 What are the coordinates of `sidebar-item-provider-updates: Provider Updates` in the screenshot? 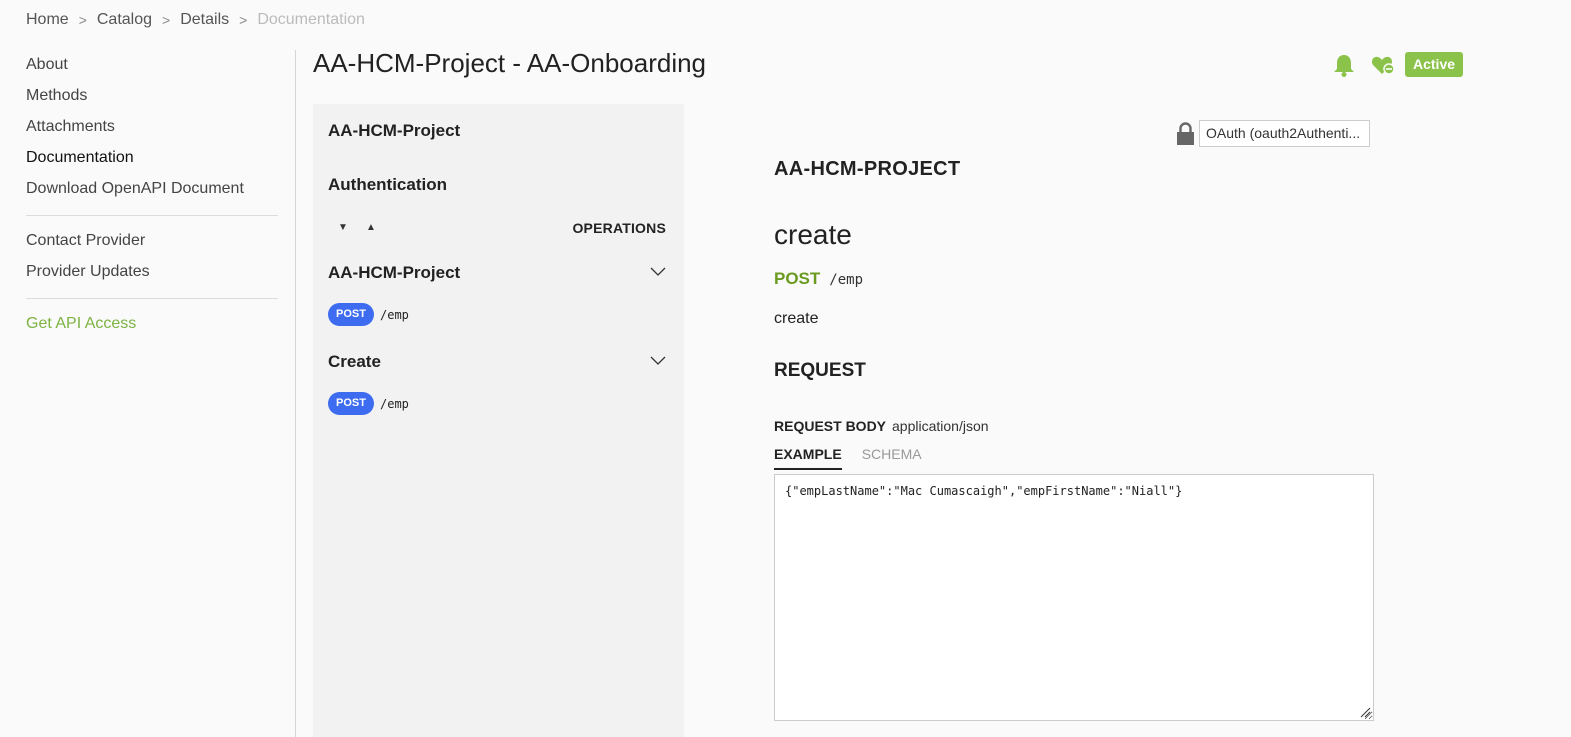 It's located at (152, 276).